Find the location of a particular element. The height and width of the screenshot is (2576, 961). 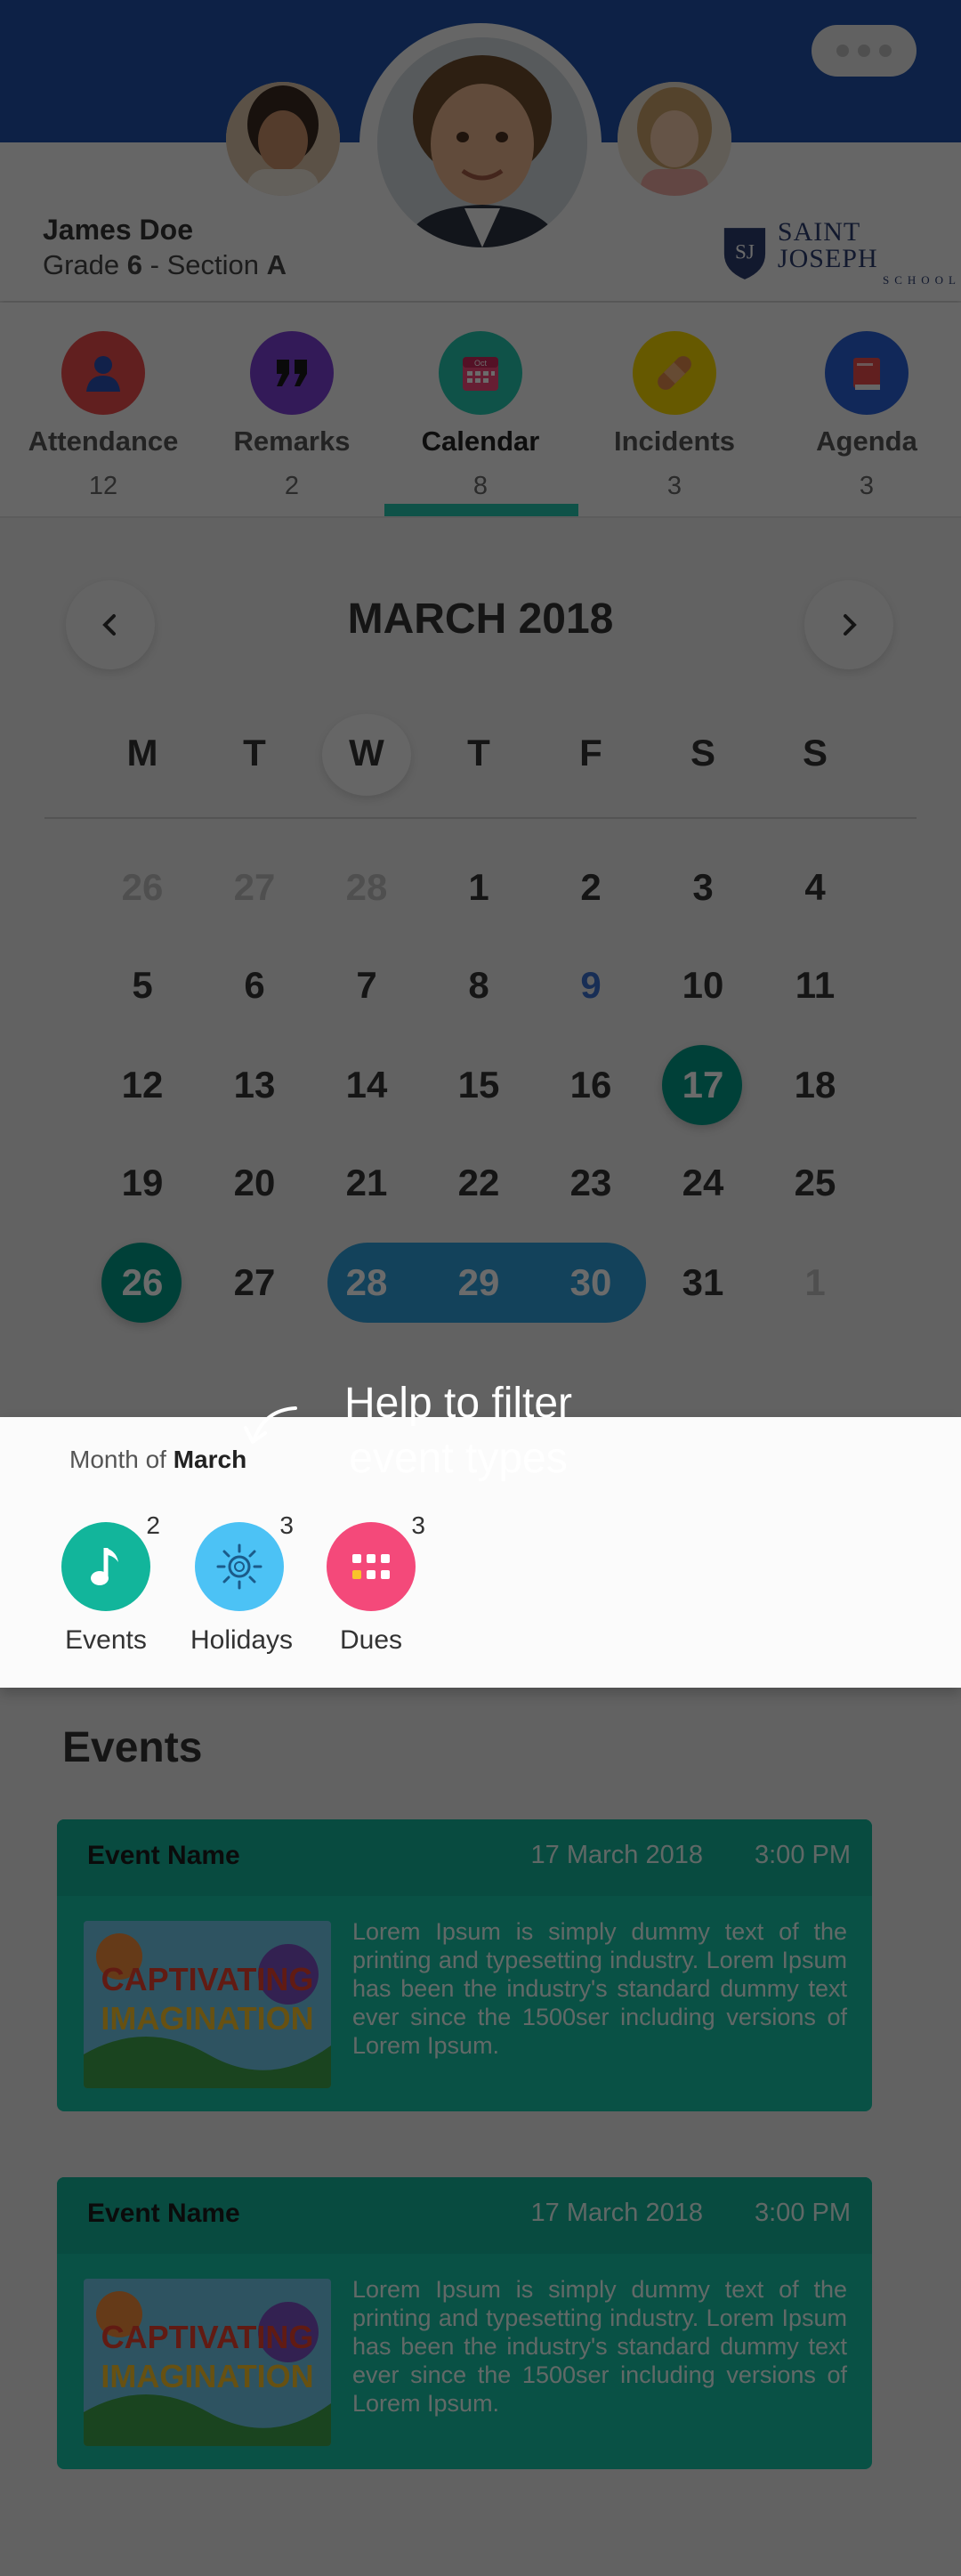

calendar-day: 13 is located at coordinates (254, 1085).